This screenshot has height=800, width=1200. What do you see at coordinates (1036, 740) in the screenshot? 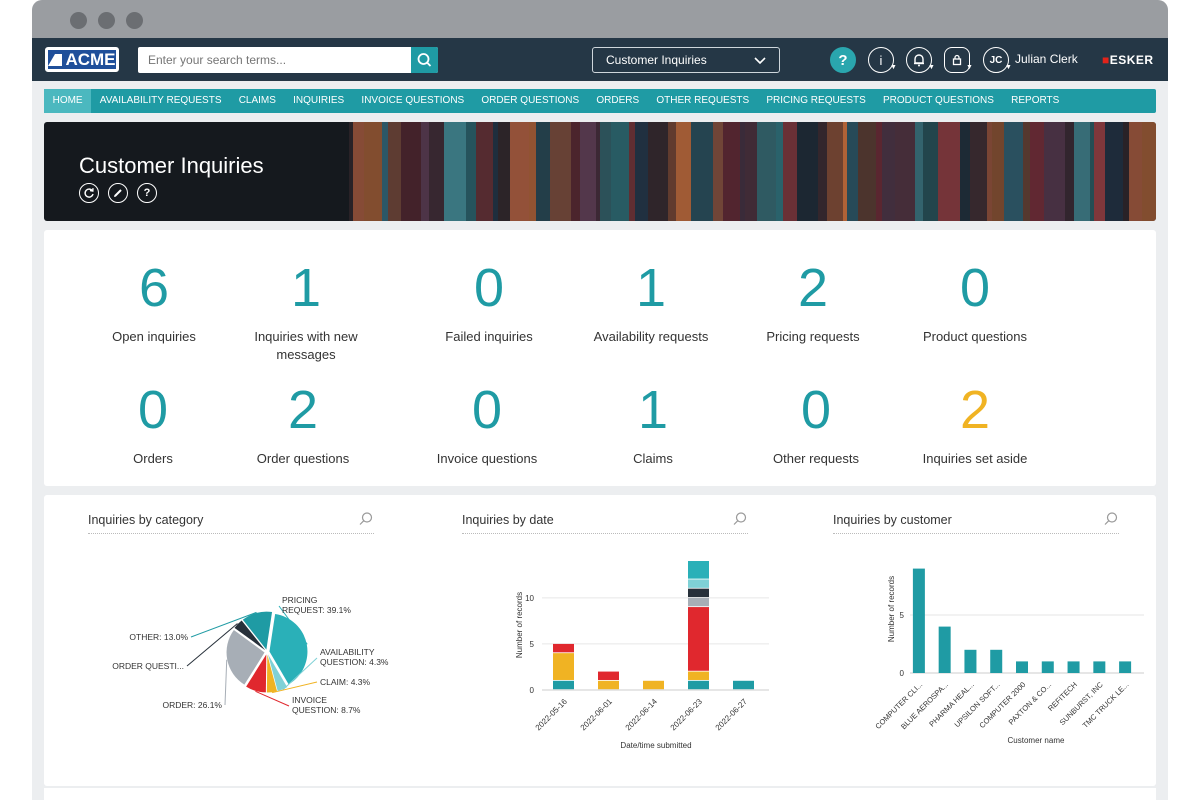
I see `x-axis-label: Customer name` at bounding box center [1036, 740].